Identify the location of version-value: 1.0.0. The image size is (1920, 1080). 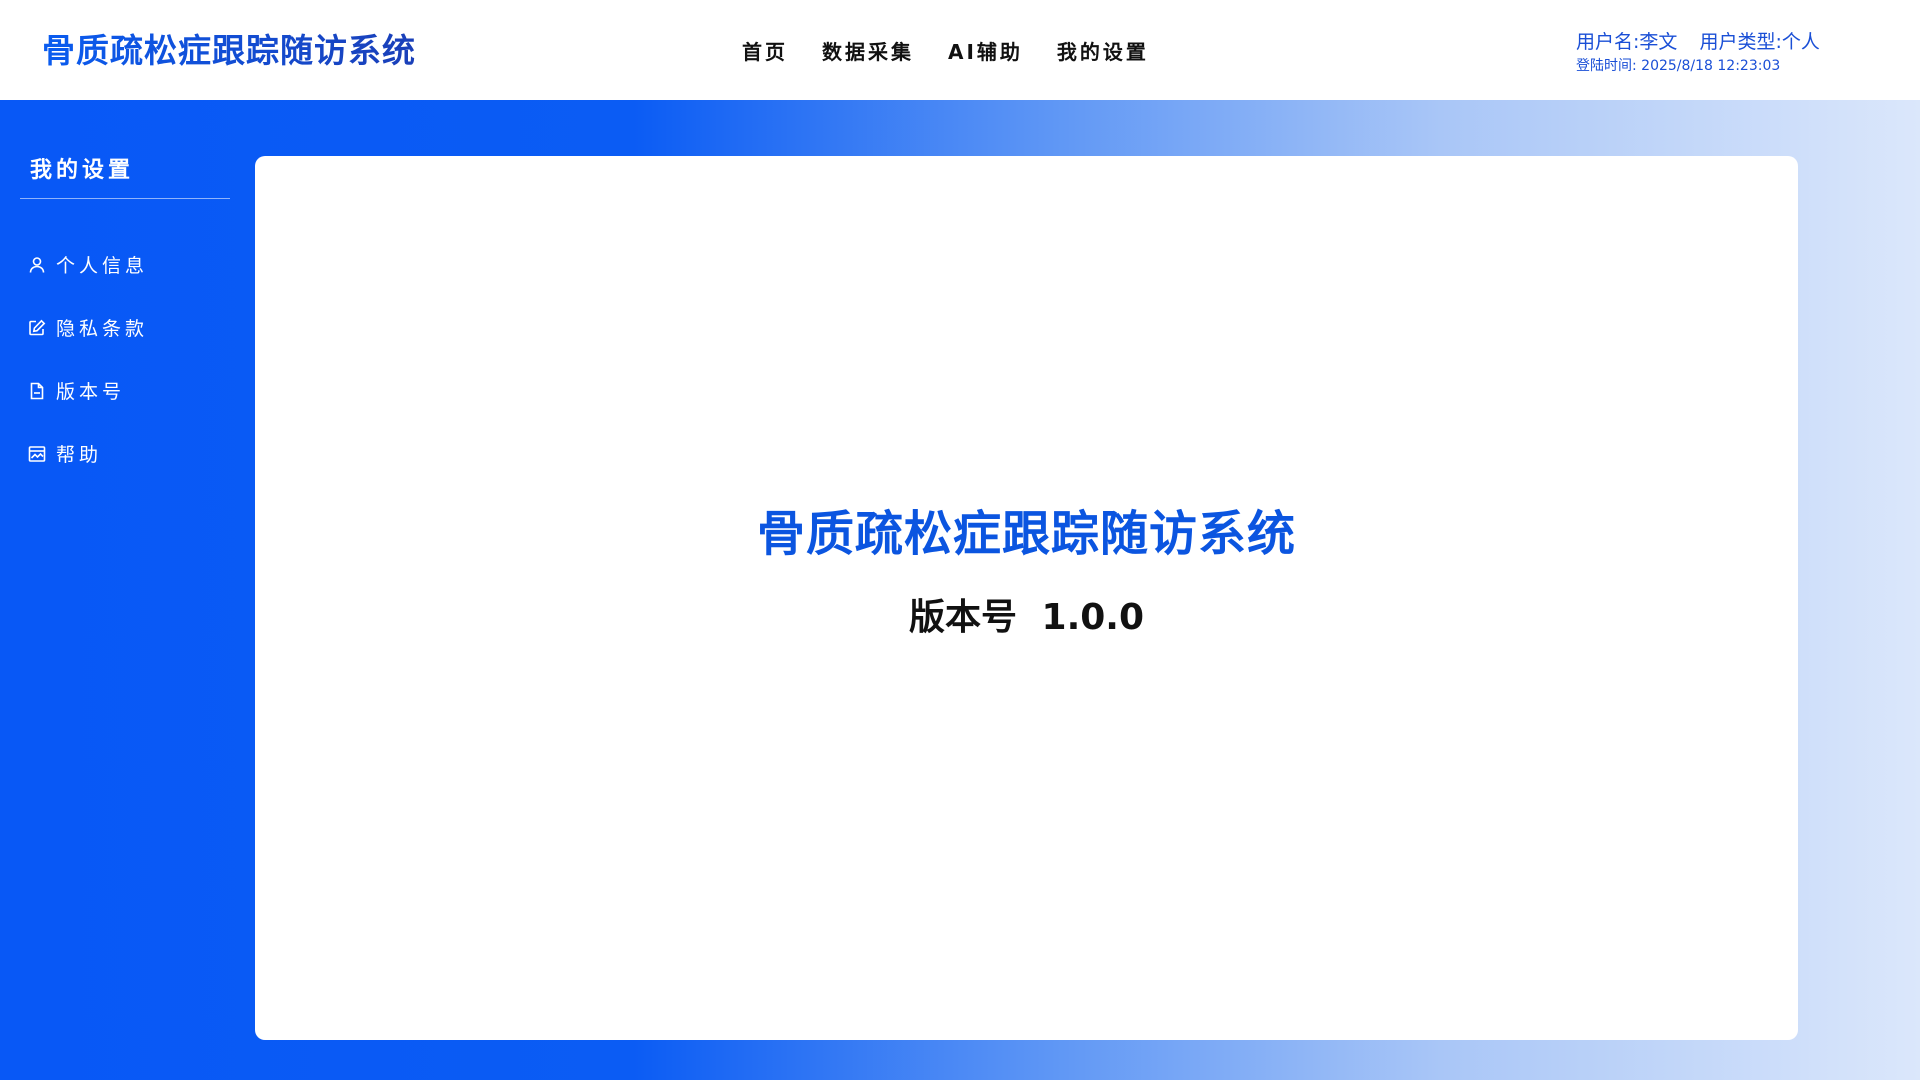
(1093, 617).